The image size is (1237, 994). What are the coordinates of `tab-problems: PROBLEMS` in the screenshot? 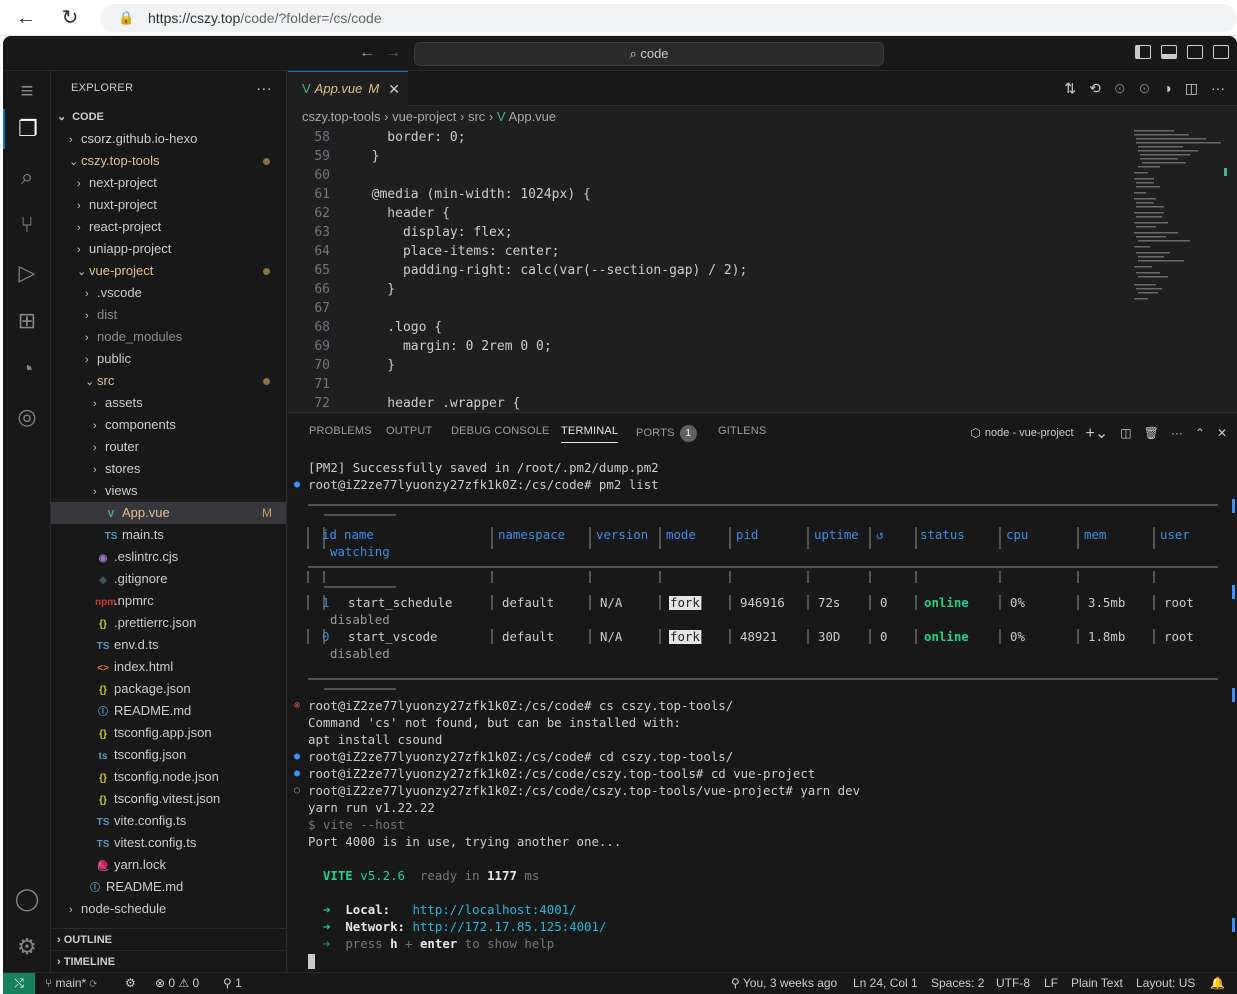 It's located at (340, 431).